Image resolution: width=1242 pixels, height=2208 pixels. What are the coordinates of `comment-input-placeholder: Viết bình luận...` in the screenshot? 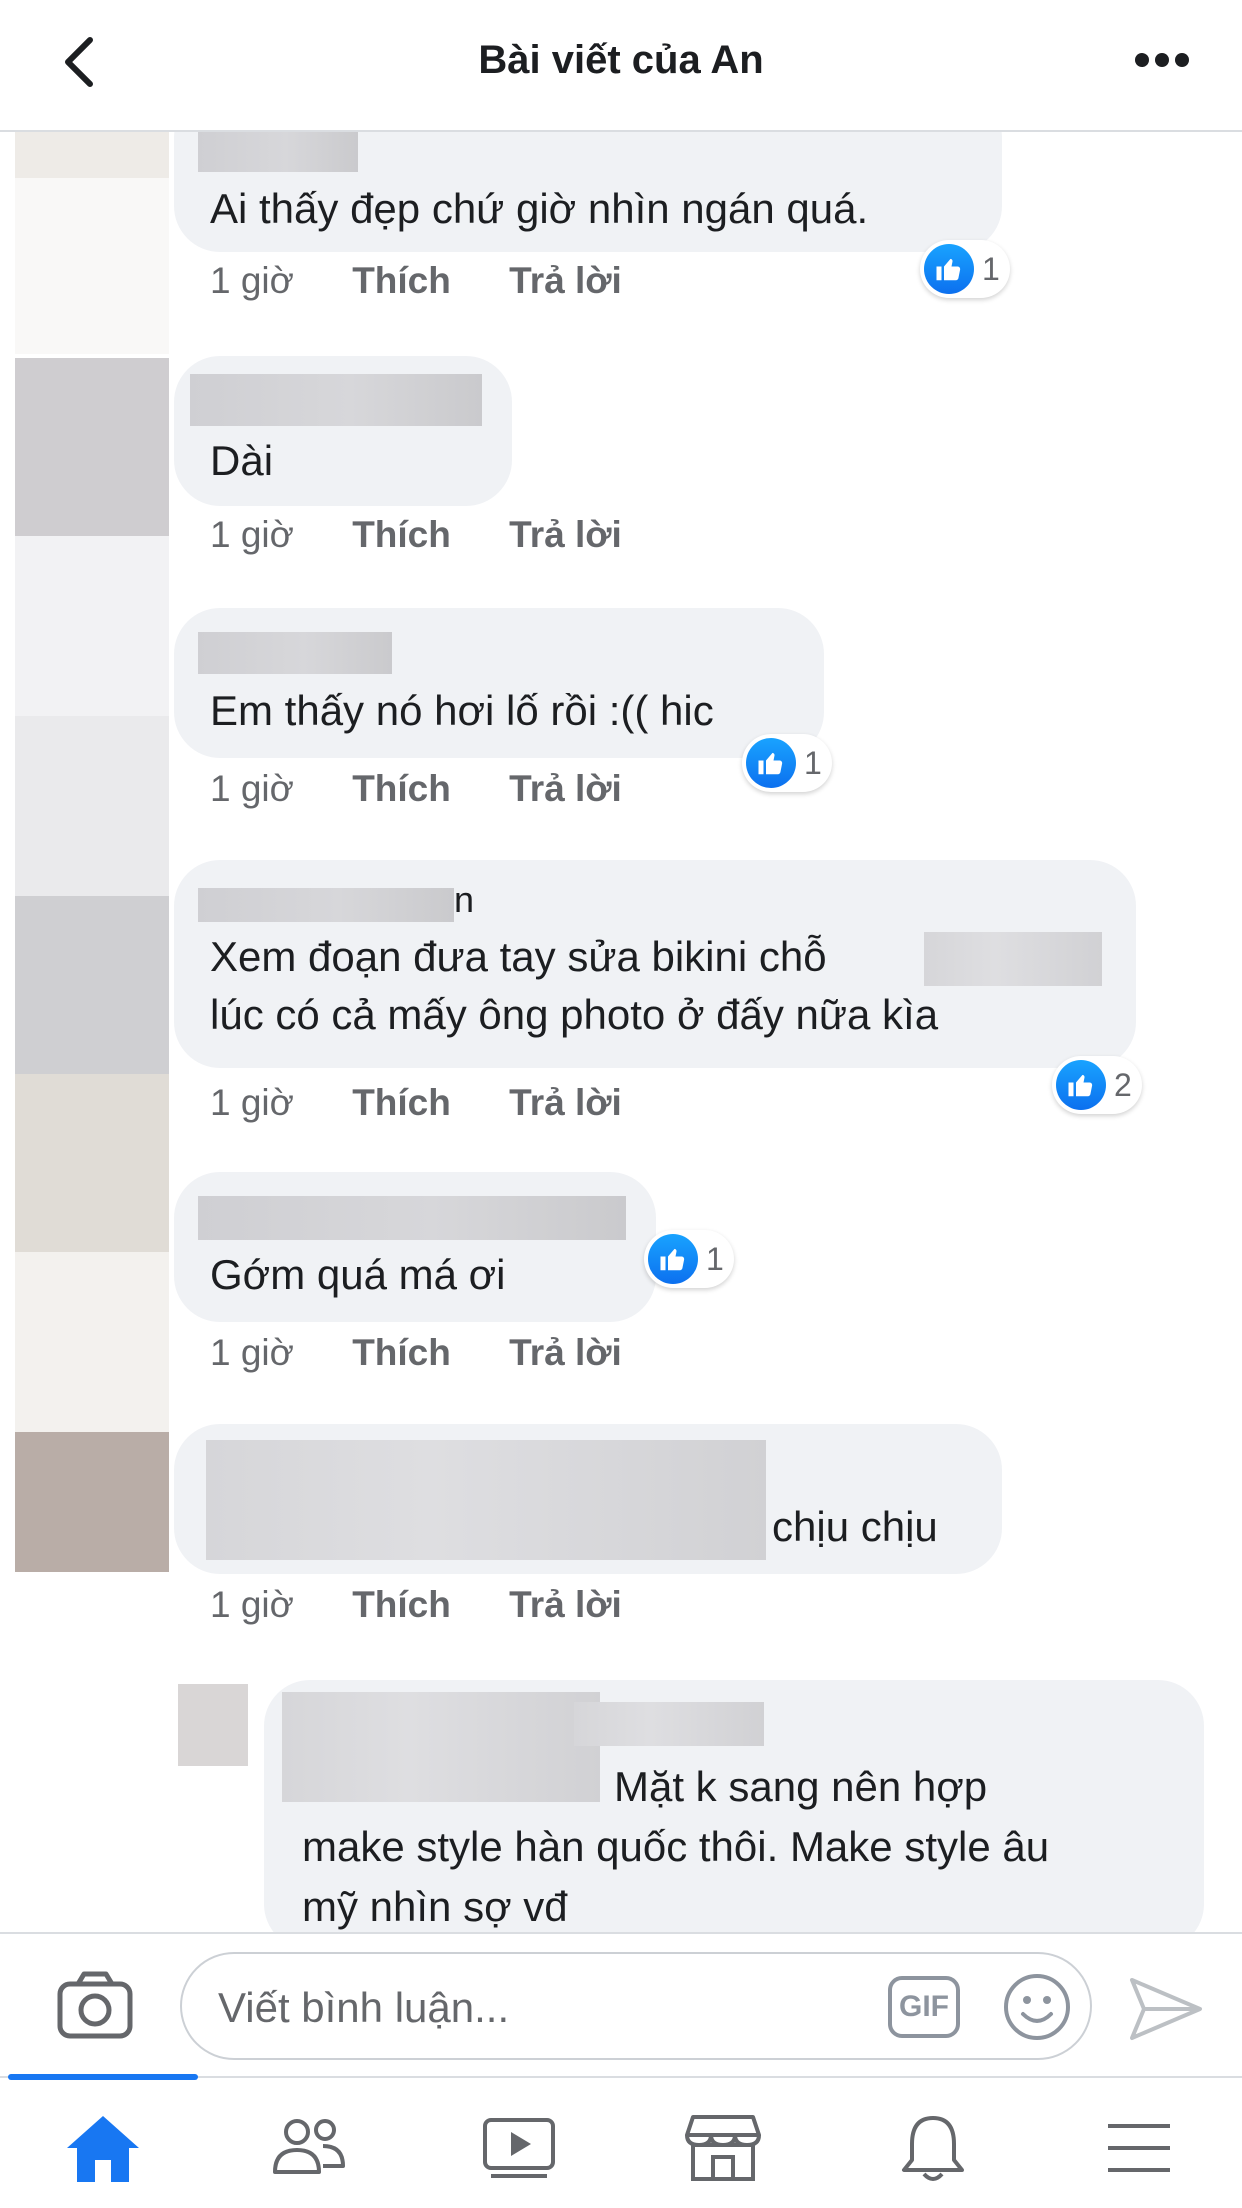 It's located at (364, 2007).